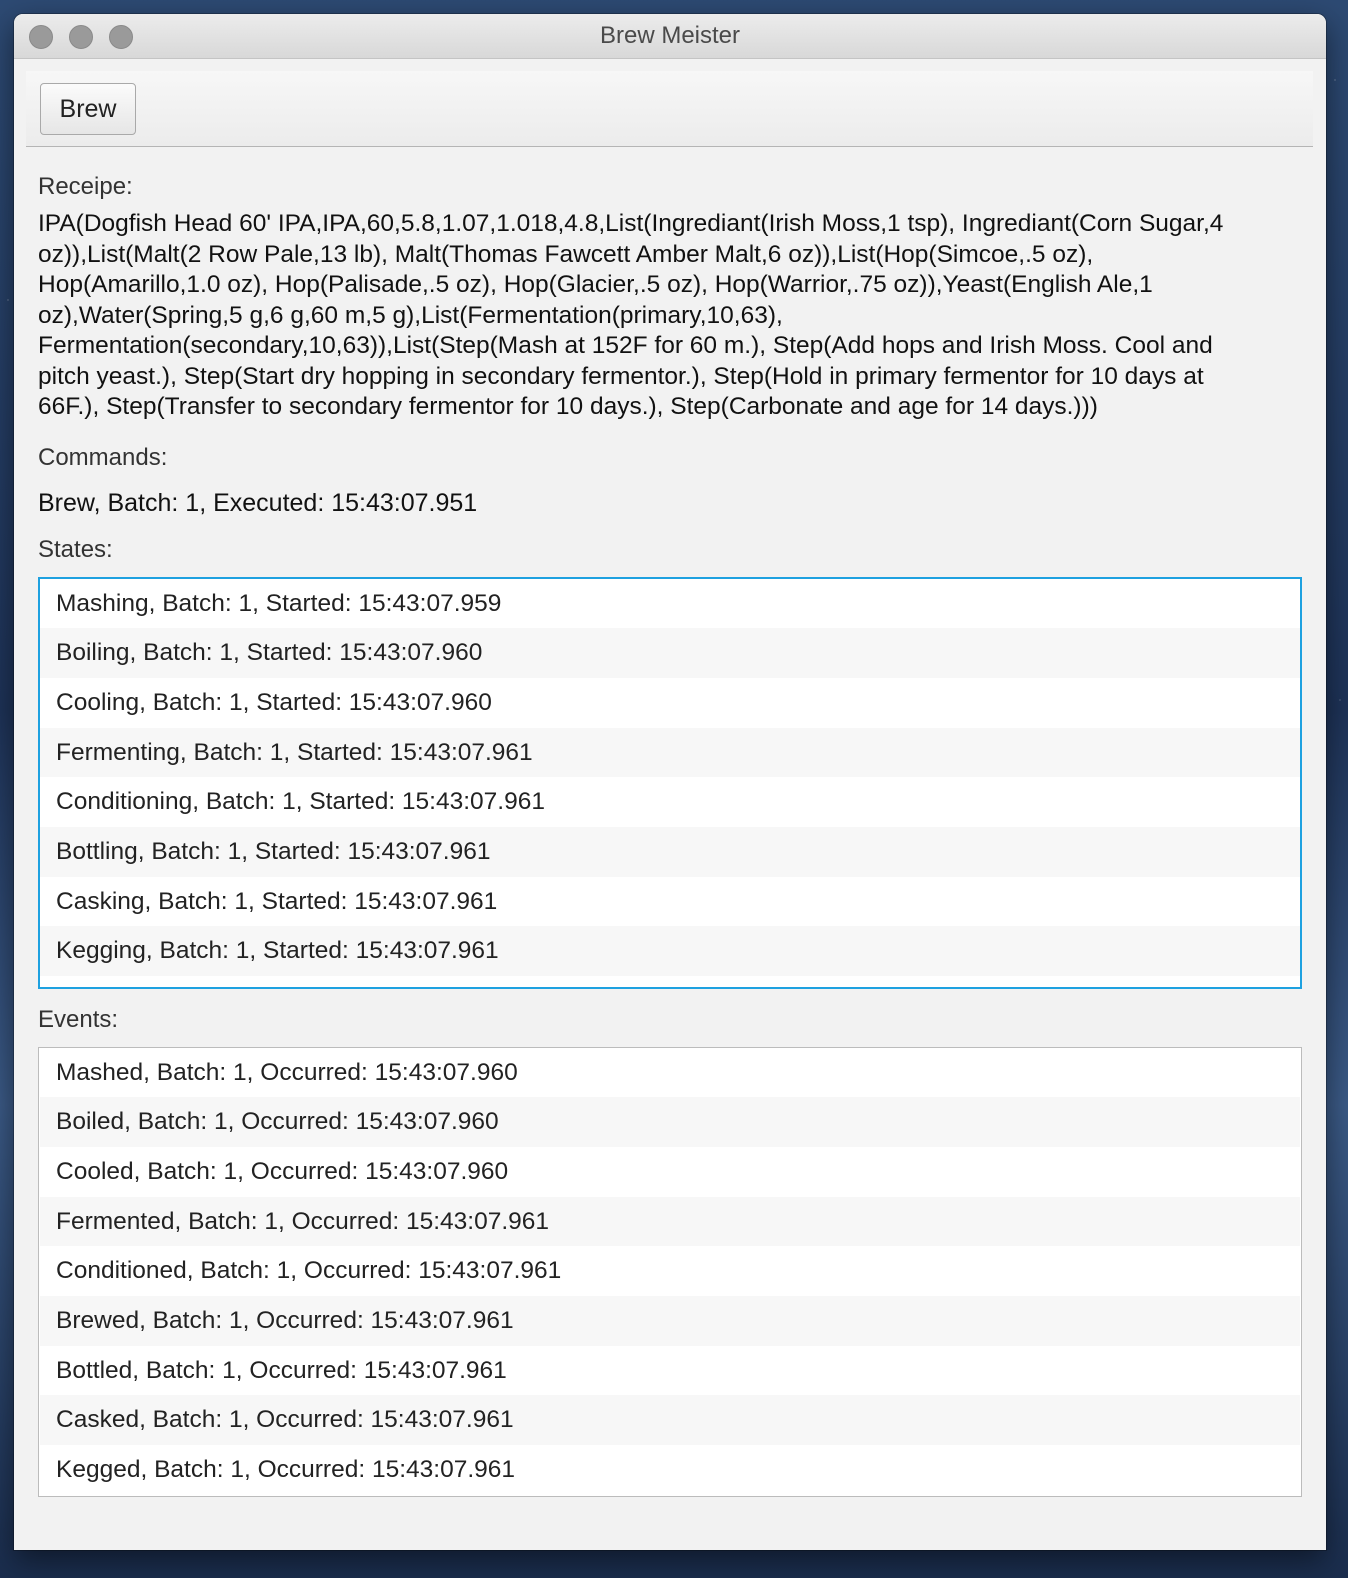 Image resolution: width=1348 pixels, height=1578 pixels. I want to click on brew-button: Brew, so click(88, 109).